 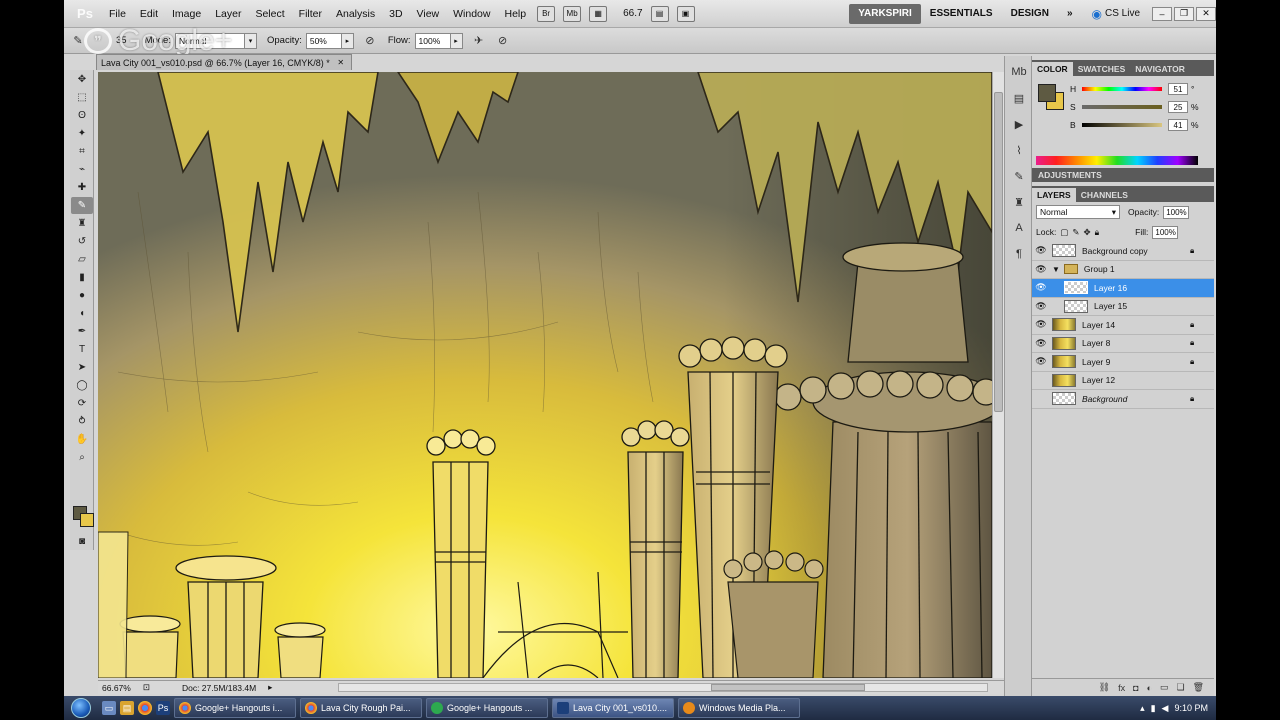 What do you see at coordinates (82, 439) in the screenshot?
I see `hand-tool-icon: ✋` at bounding box center [82, 439].